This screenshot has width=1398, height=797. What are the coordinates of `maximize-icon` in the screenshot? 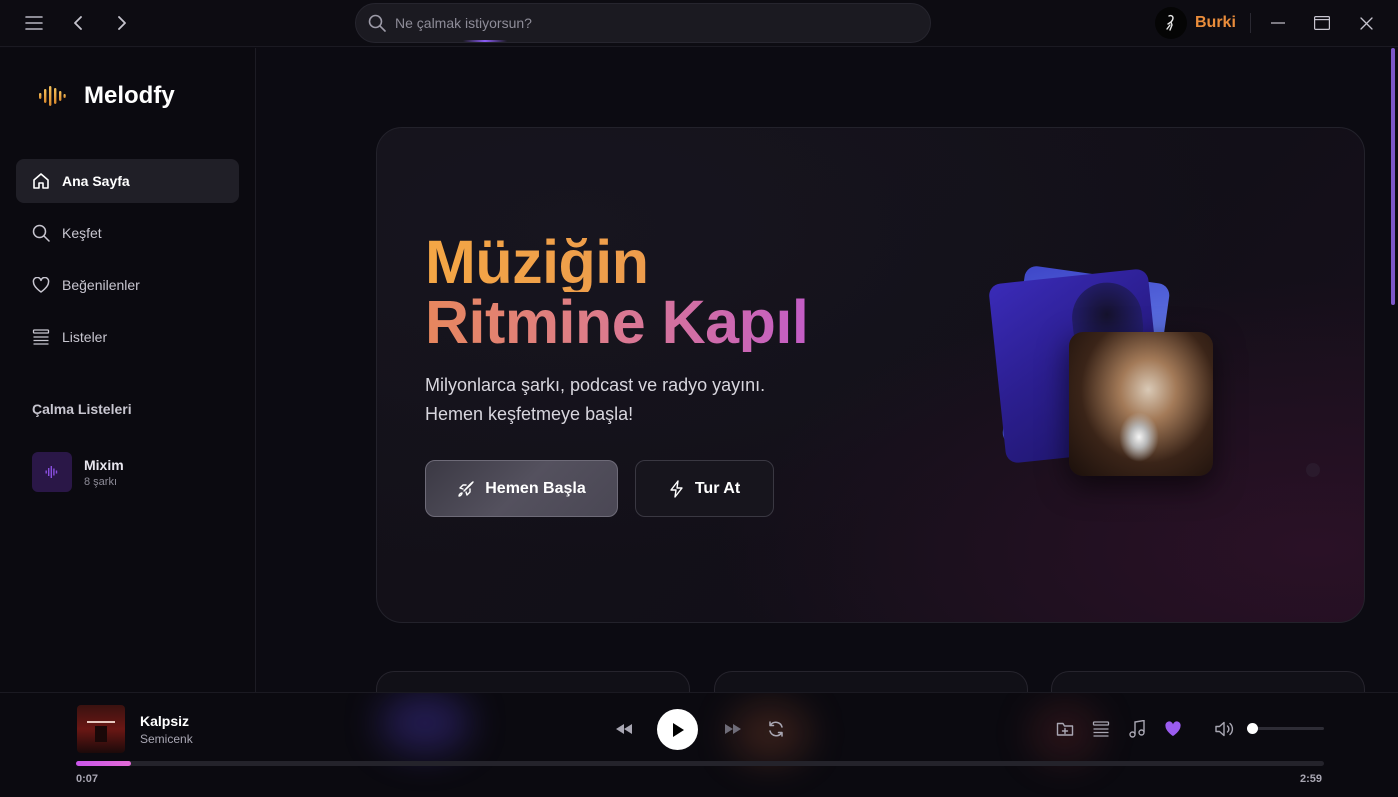 It's located at (1322, 23).